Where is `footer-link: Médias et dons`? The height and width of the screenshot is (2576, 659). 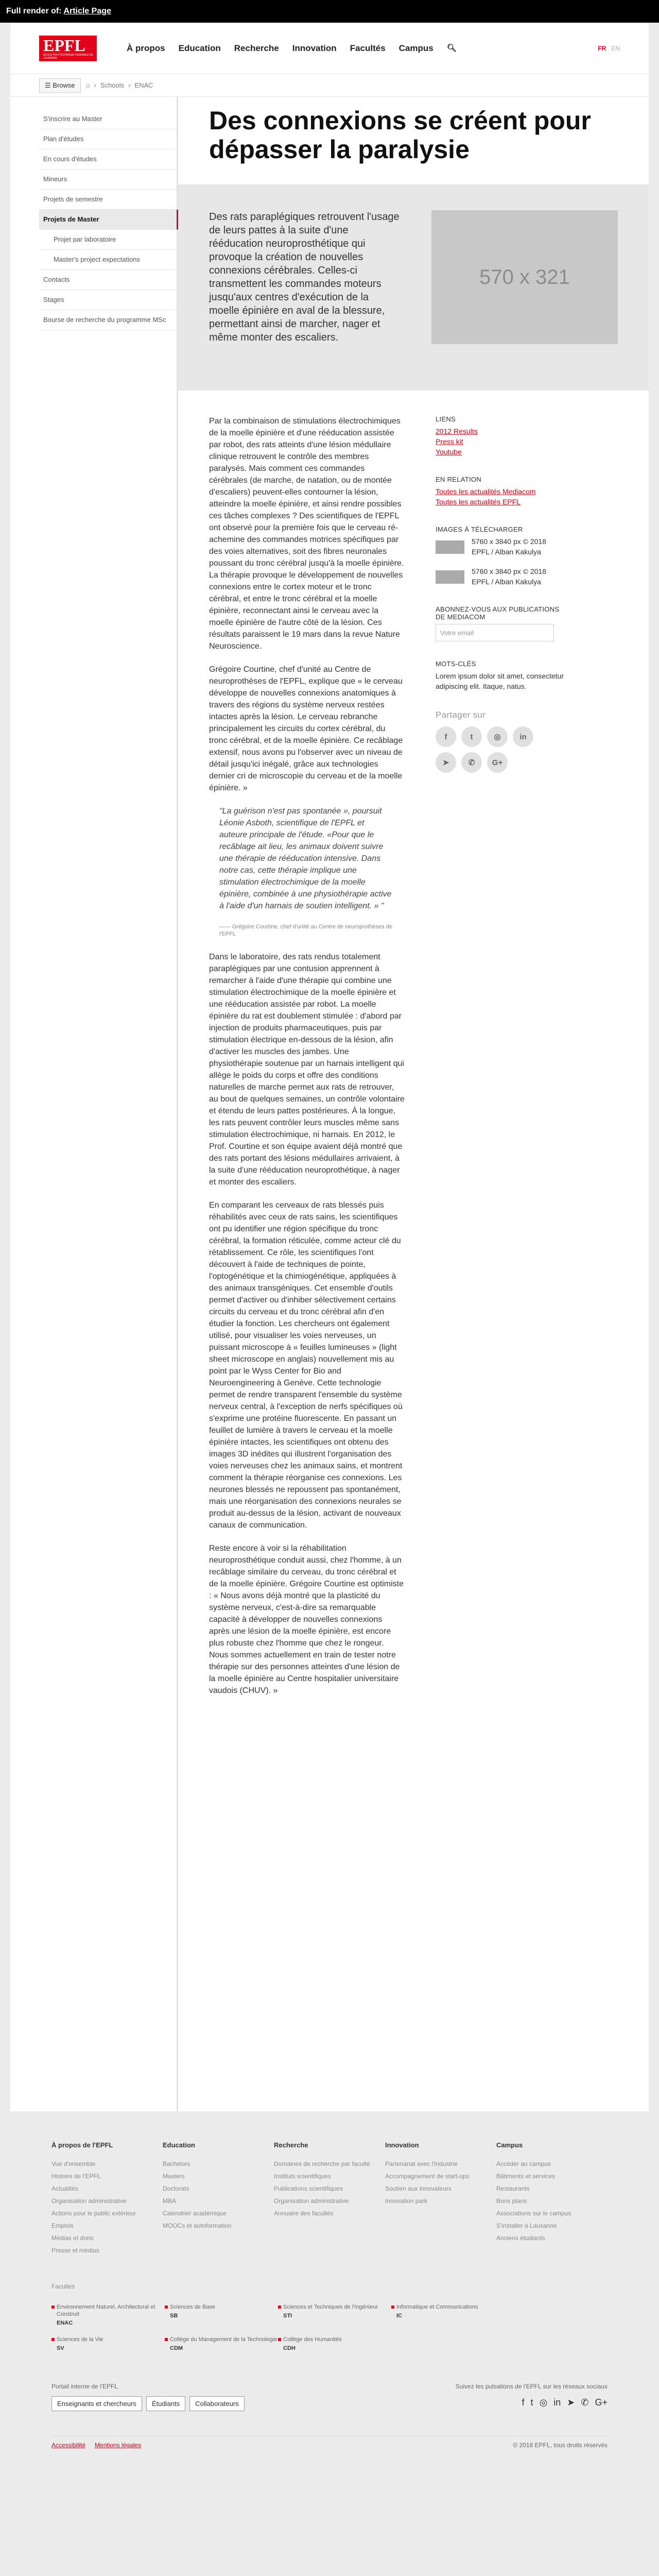 footer-link: Médias et dons is located at coordinates (107, 2238).